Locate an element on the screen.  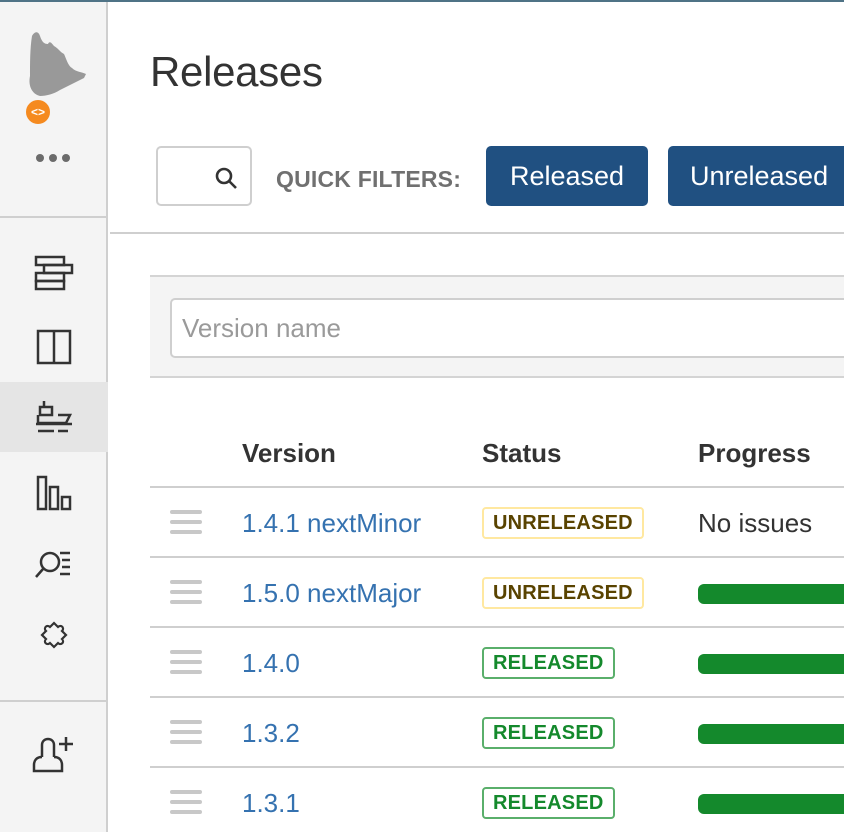
more-menu-icon is located at coordinates (53, 158).